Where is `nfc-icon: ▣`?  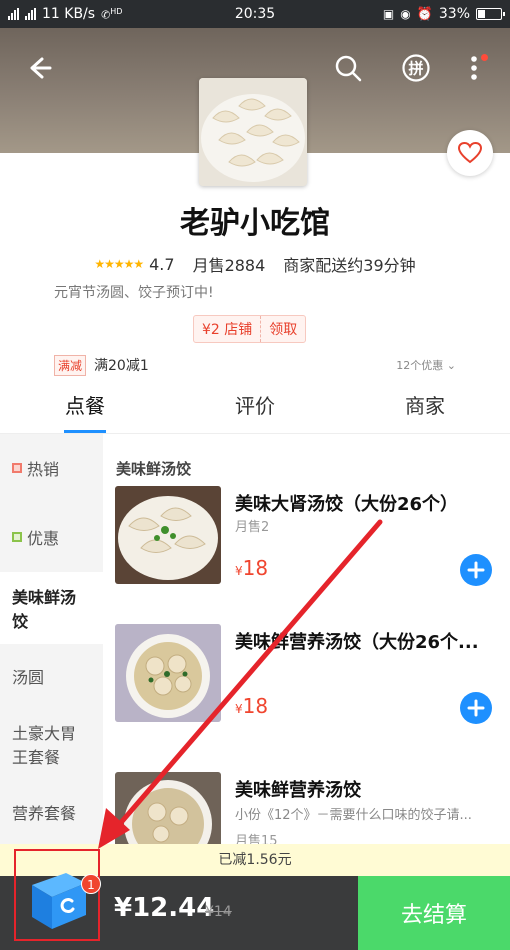 nfc-icon: ▣ is located at coordinates (388, 14).